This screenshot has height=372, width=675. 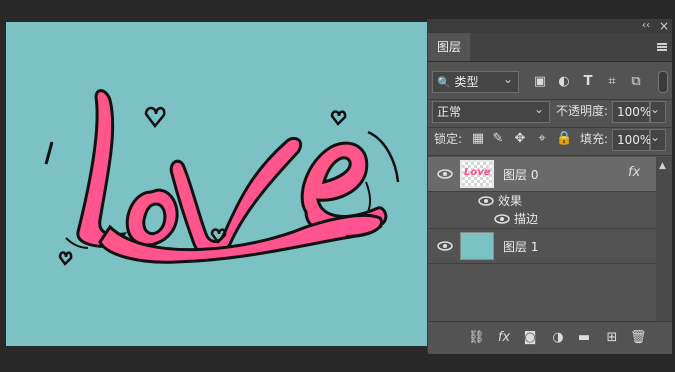 What do you see at coordinates (477, 246) in the screenshot?
I see `layer-thumbnail` at bounding box center [477, 246].